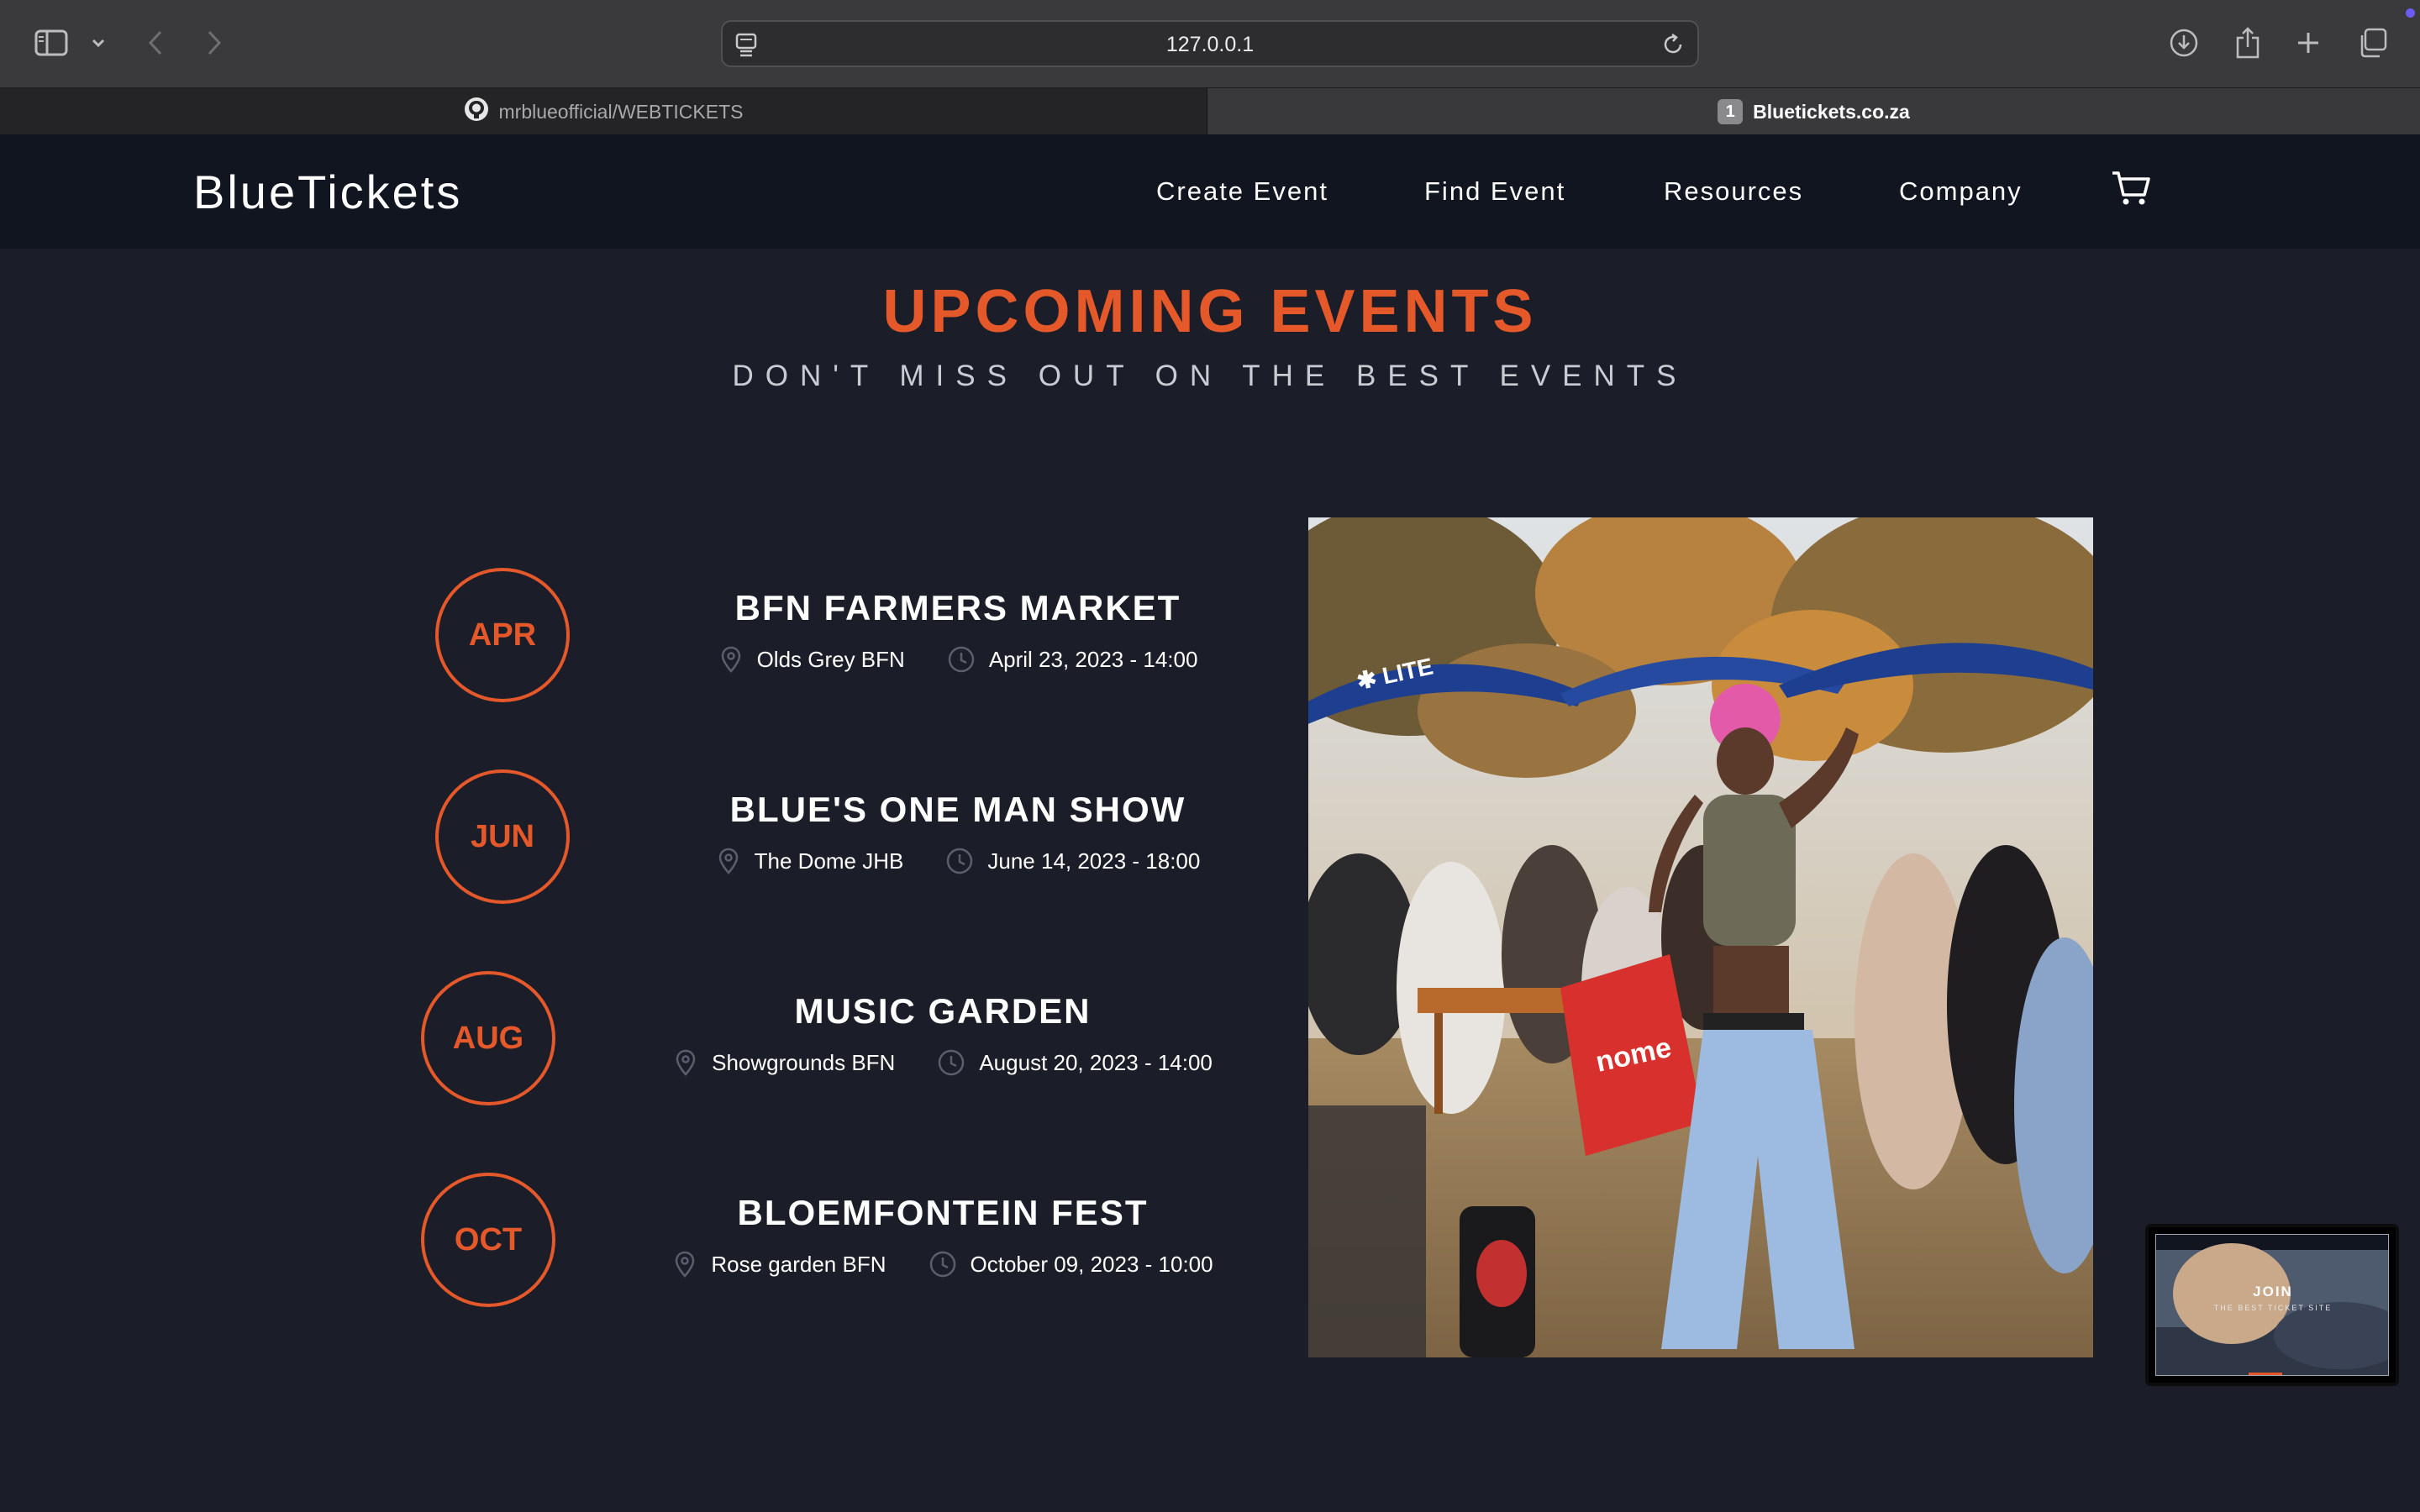 This screenshot has width=2420, height=1512. I want to click on event-venue: Rose garden BFN, so click(798, 1264).